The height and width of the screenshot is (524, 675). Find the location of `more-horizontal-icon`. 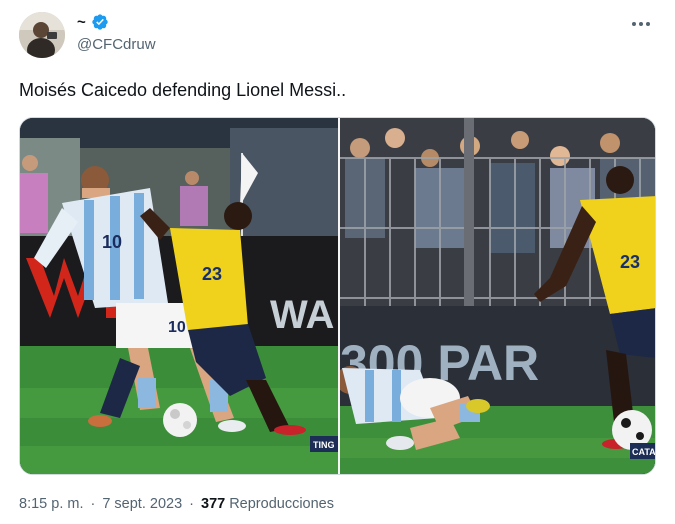

more-horizontal-icon is located at coordinates (641, 24).